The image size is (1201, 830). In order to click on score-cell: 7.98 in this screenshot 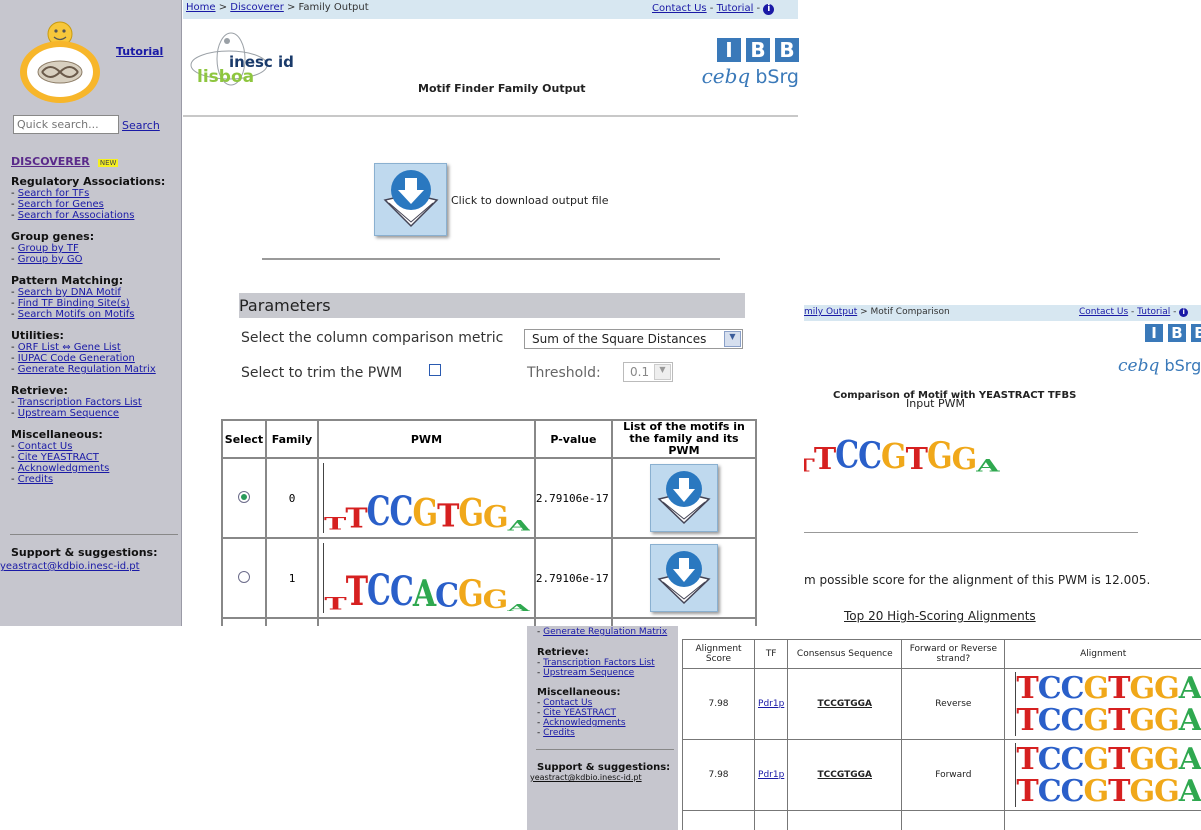, I will do `click(718, 775)`.